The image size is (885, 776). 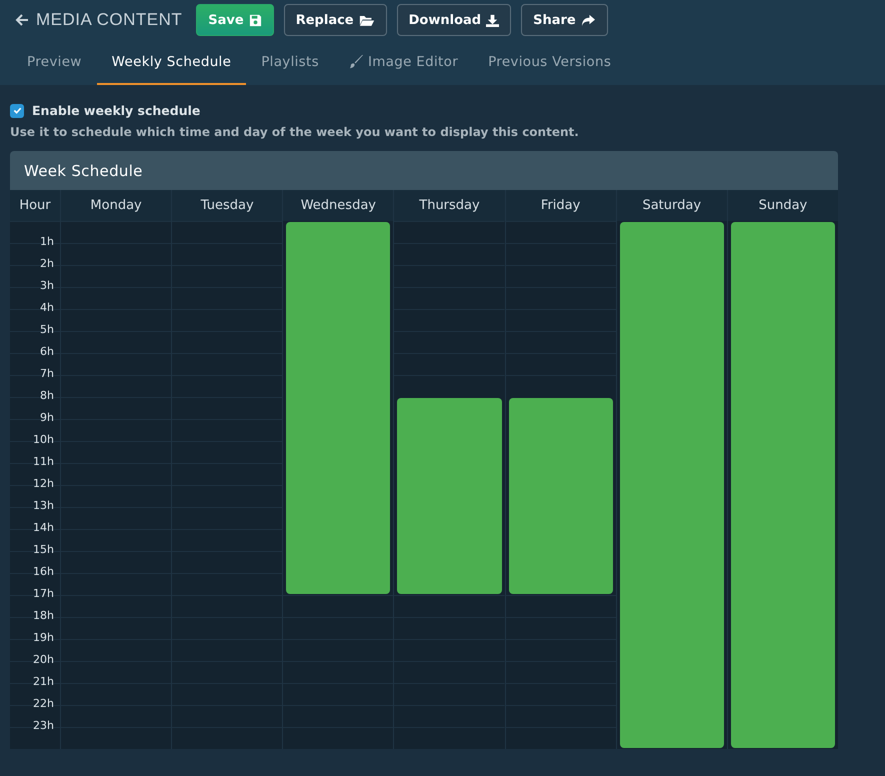 What do you see at coordinates (493, 20) in the screenshot?
I see `download-icon` at bounding box center [493, 20].